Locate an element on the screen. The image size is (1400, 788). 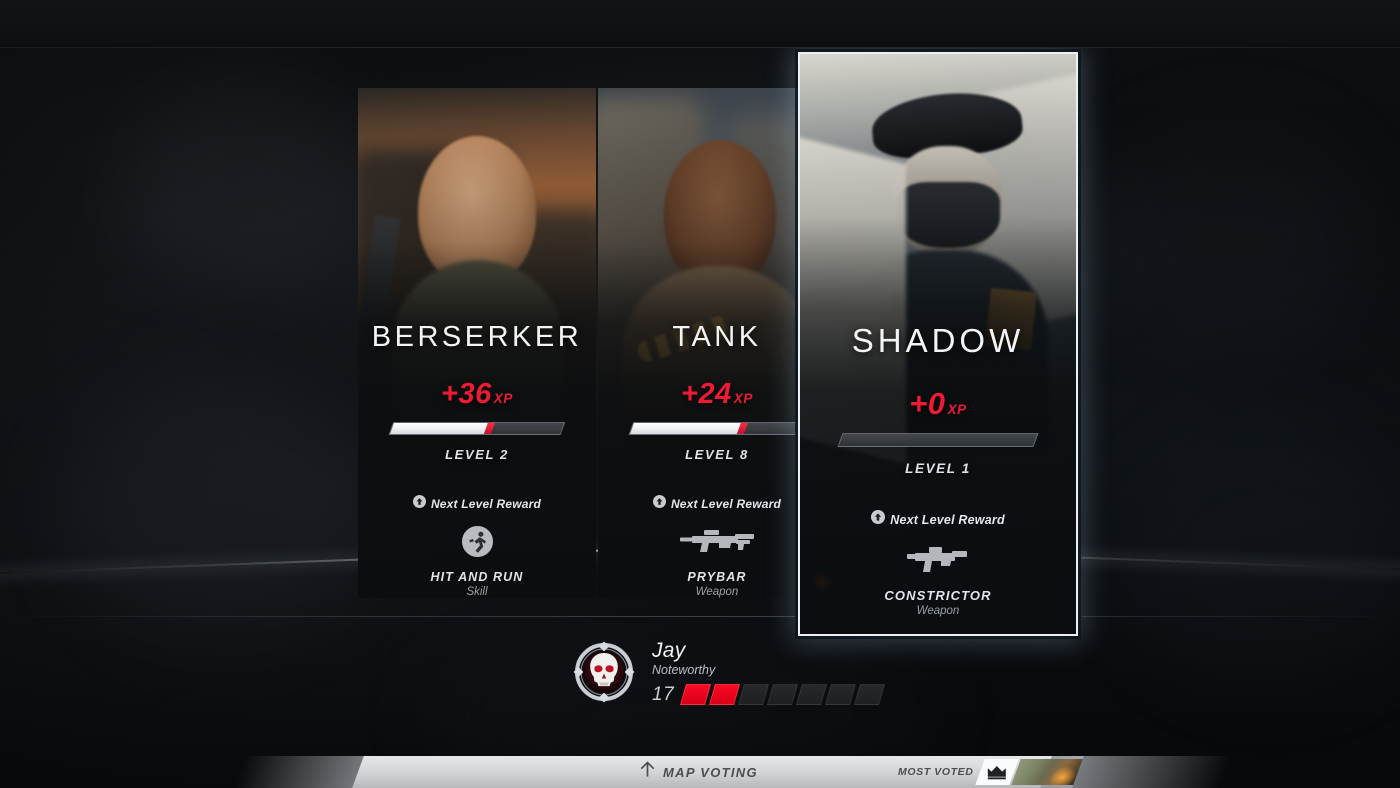
player-rank-title: Noteworthy is located at coordinates (684, 670).